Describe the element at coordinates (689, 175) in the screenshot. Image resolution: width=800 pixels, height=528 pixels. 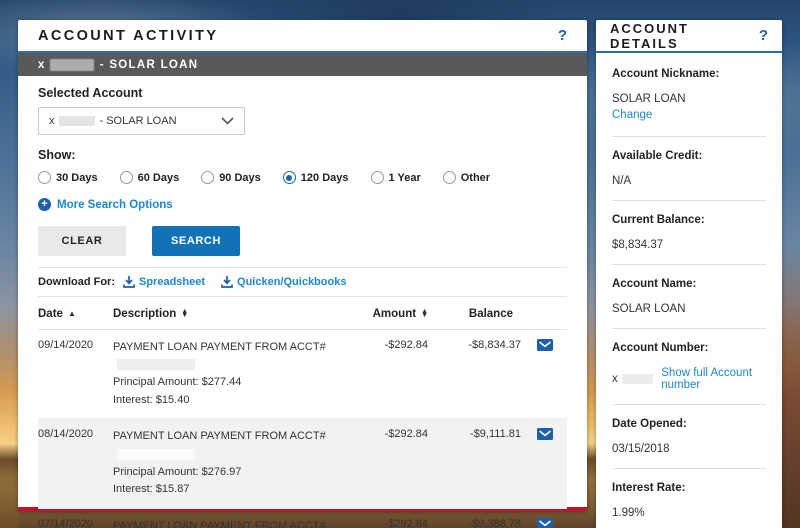
I see `detail-field-available-credit: Available Credit: N/A` at that location.